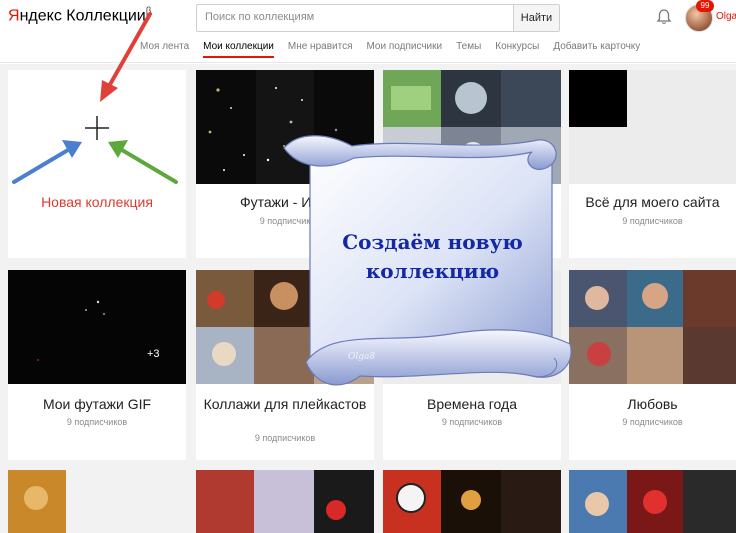 The width and height of the screenshot is (736, 533). I want to click on nav-item-topics: Темы, so click(468, 51).